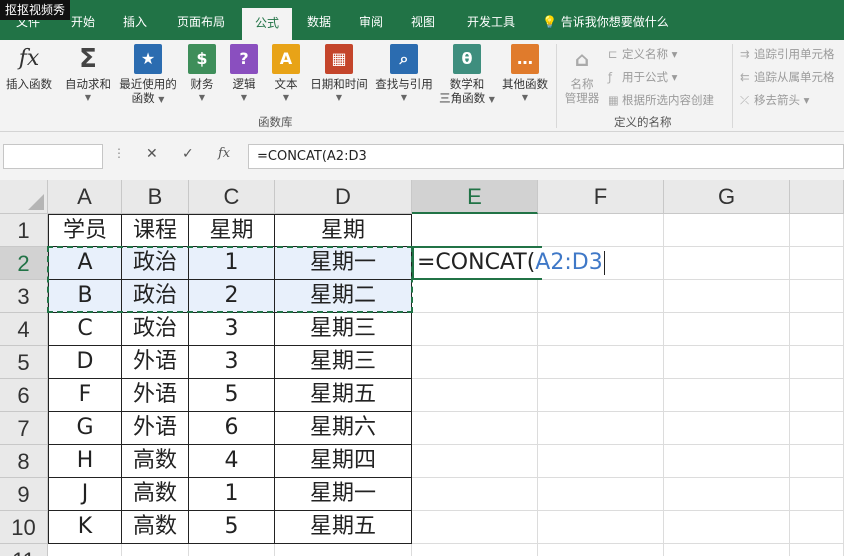 Image resolution: width=844 pixels, height=556 pixels. I want to click on column-header-d: D, so click(343, 197).